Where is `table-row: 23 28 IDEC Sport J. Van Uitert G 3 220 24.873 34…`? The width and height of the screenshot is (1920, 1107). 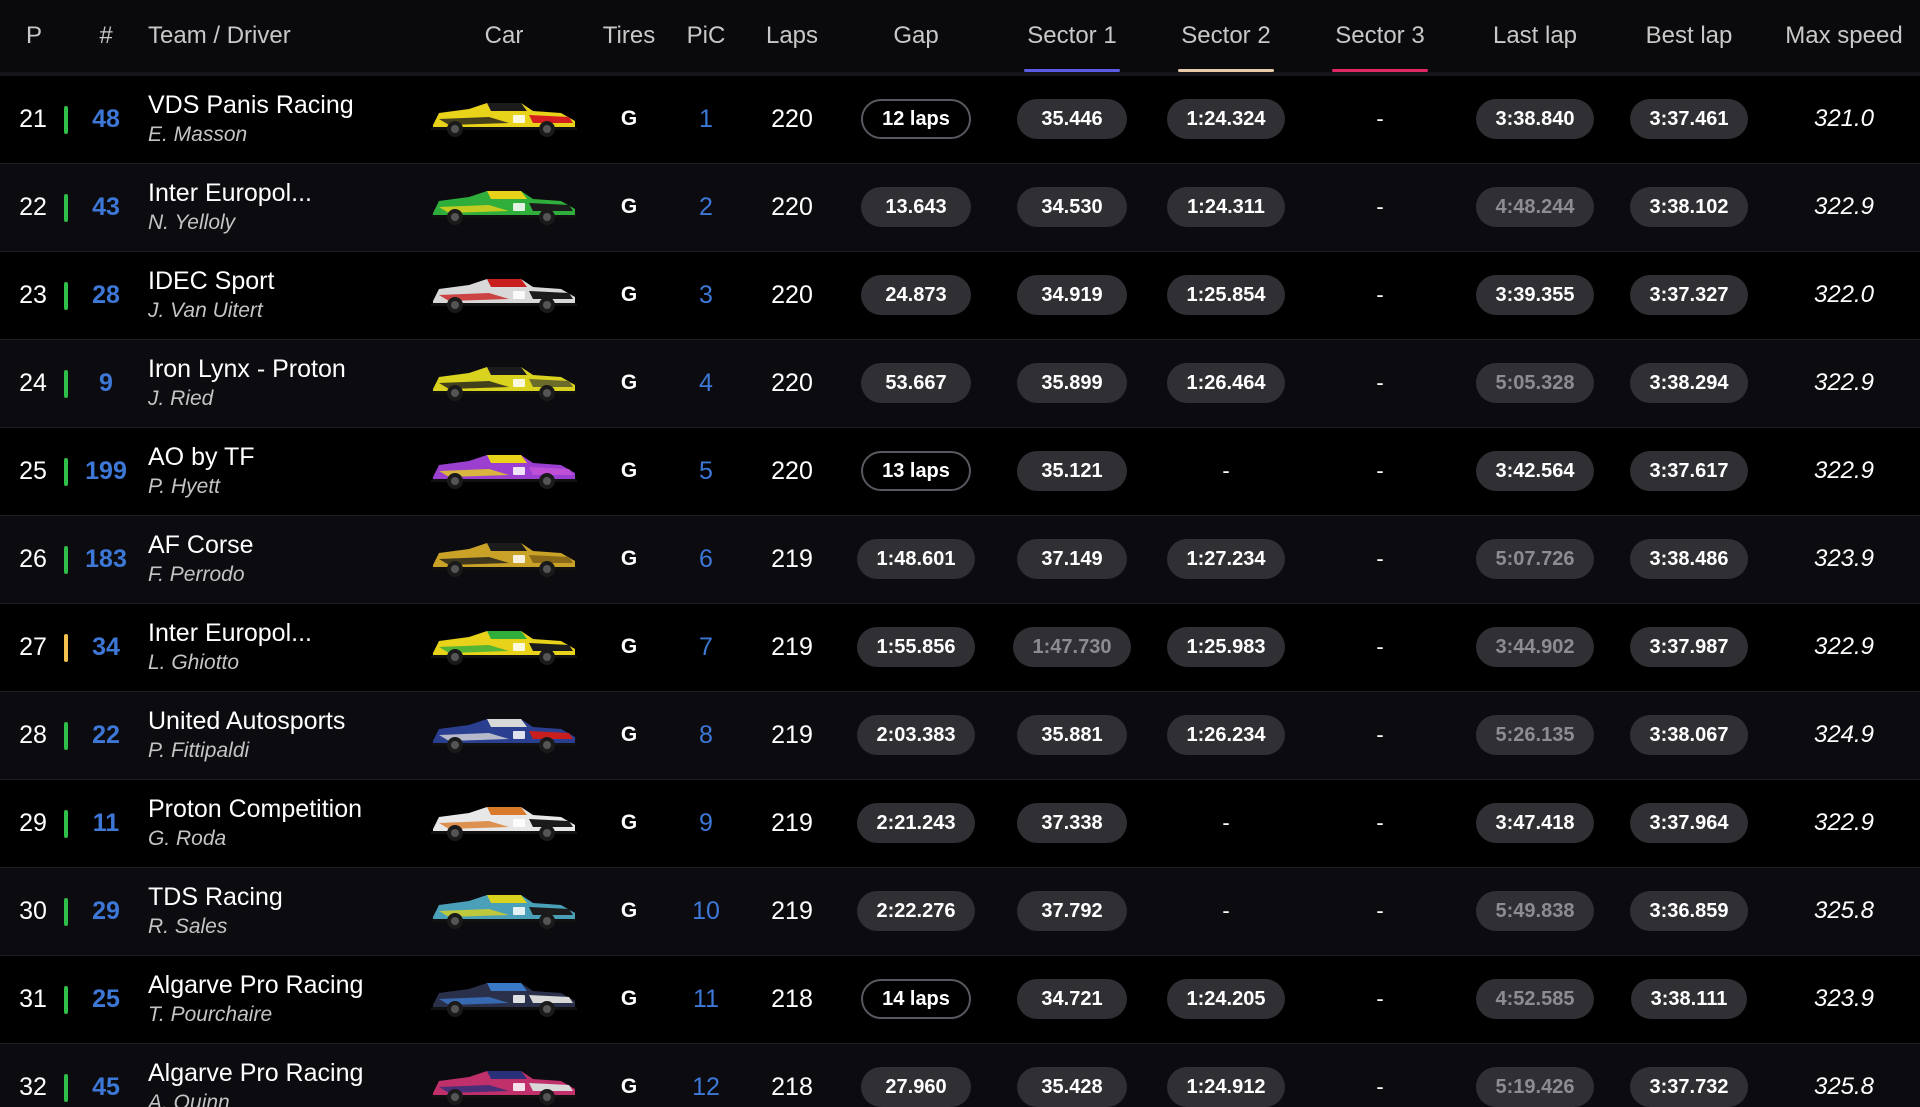
table-row: 23 28 IDEC Sport J. Van Uitert G 3 220 24.873 34… is located at coordinates (960, 296).